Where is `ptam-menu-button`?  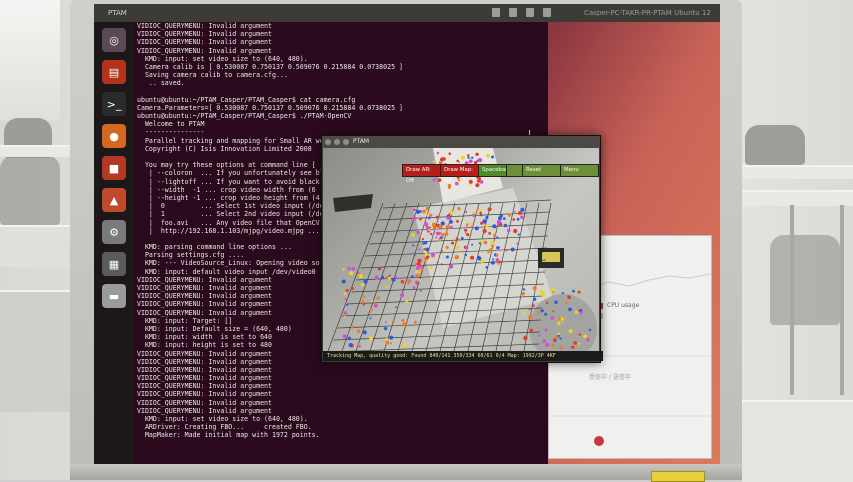 ptam-menu-button is located at coordinates (514, 170).